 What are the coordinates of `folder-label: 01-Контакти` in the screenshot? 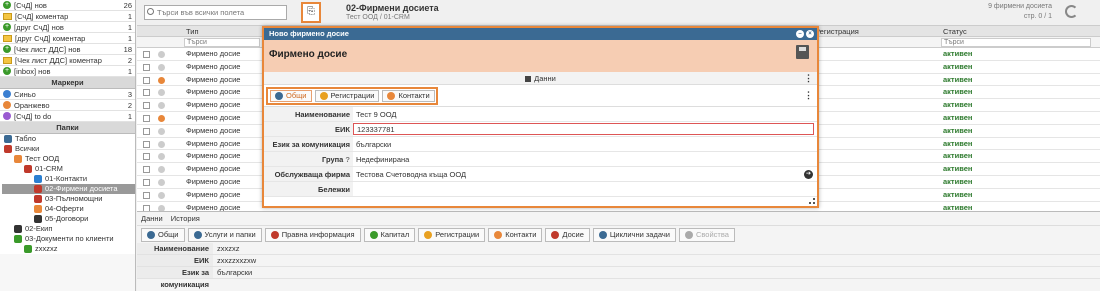 It's located at (66, 178).